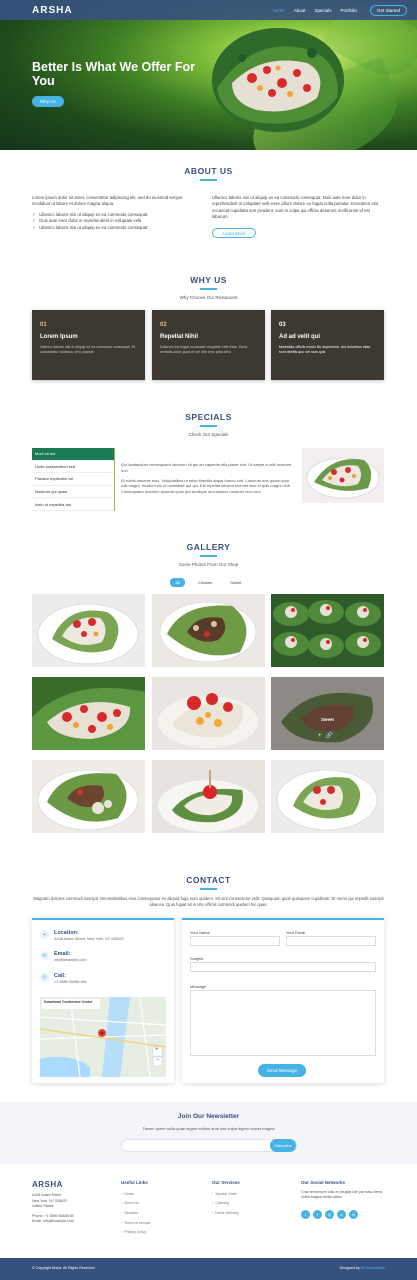 This screenshot has width=417, height=1280. I want to click on newsletter-email-input: Subscribe, so click(209, 1145).